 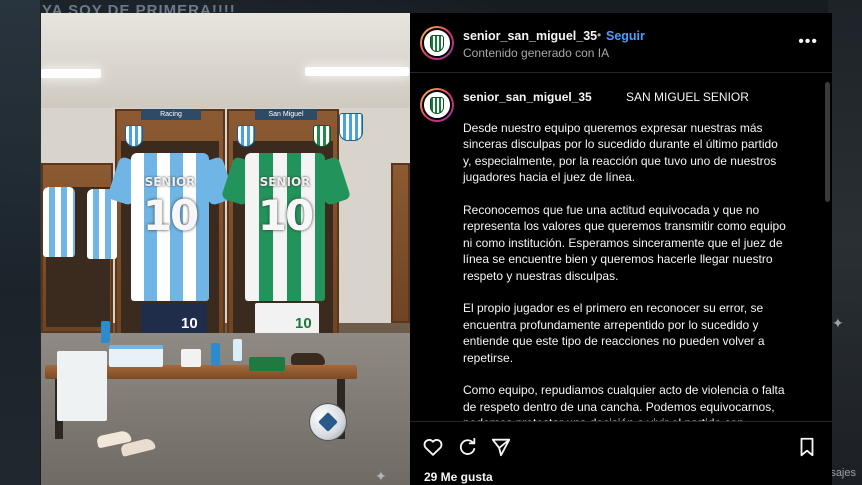 I want to click on nameplate-san-miguel: San Miguel, so click(x=286, y=115).